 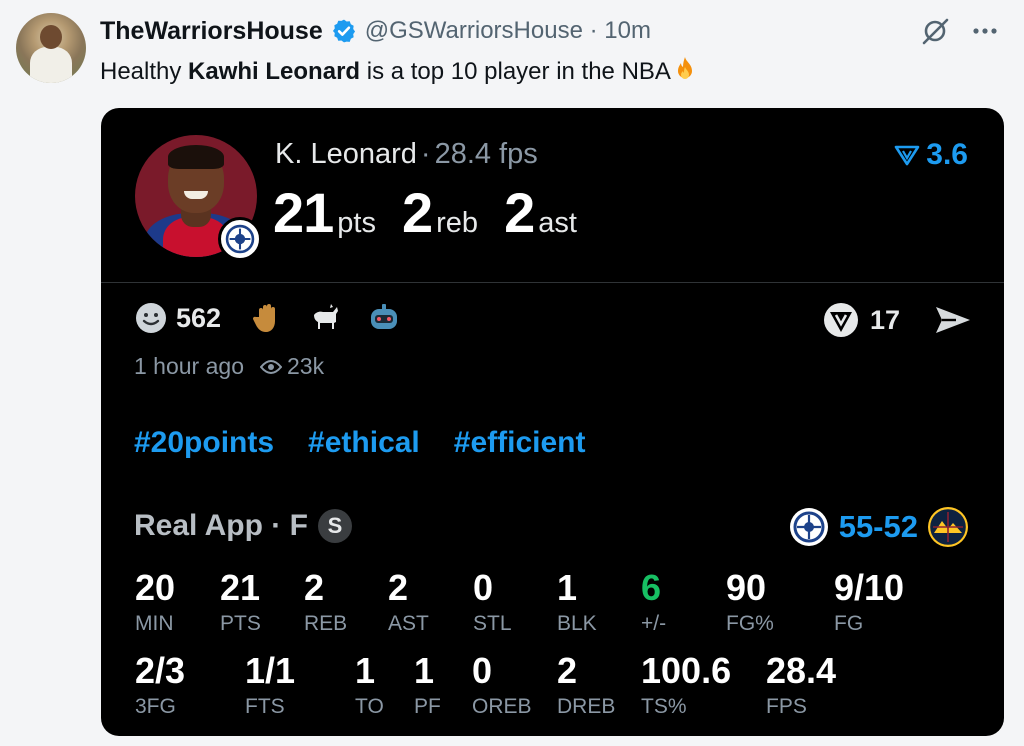 I want to click on time-ago: 1 hour ago, so click(x=189, y=366).